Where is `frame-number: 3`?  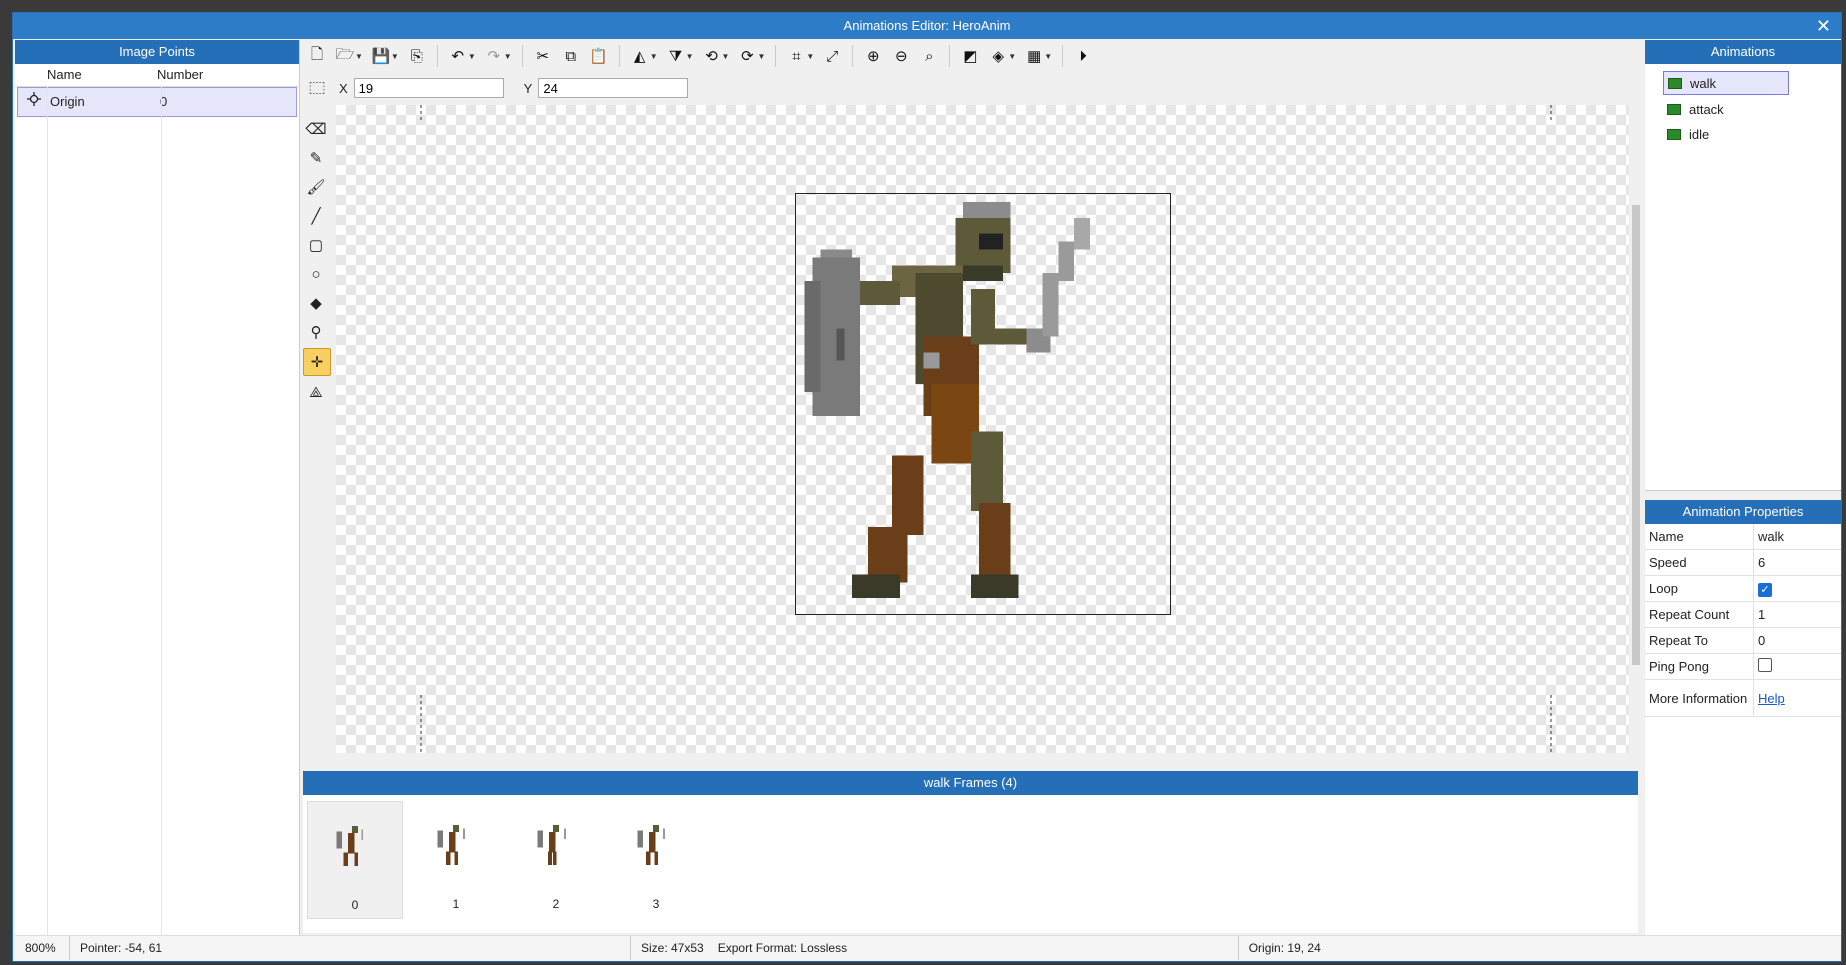
frame-number: 3 is located at coordinates (656, 904).